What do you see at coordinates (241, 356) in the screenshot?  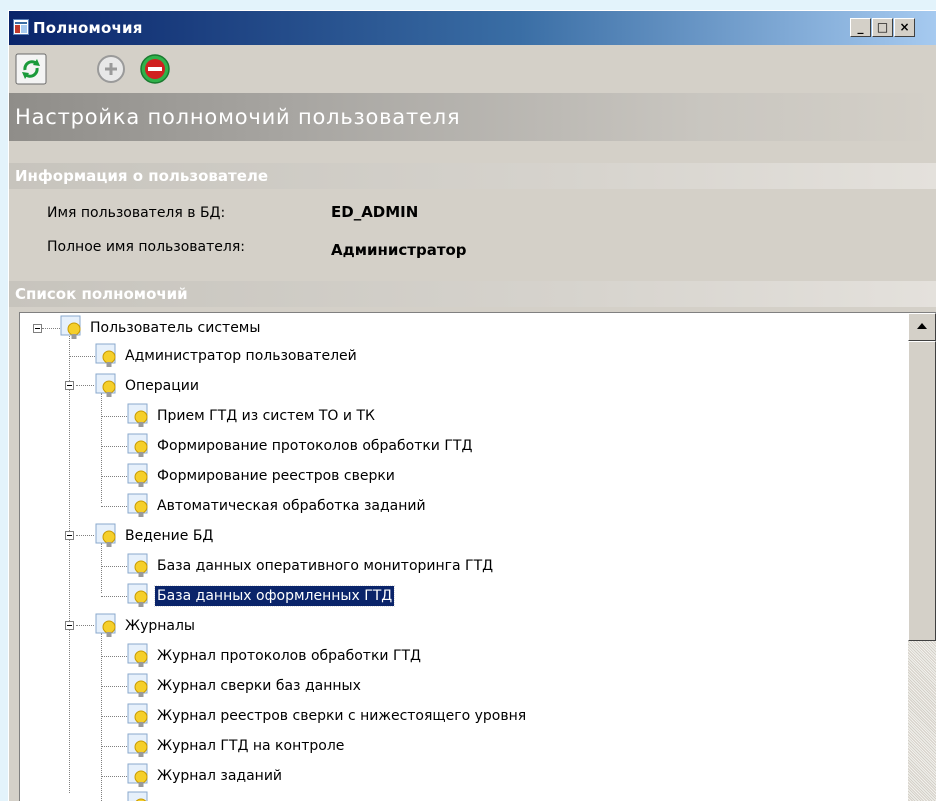 I see `tree-node-admin: Администратор пользователей` at bounding box center [241, 356].